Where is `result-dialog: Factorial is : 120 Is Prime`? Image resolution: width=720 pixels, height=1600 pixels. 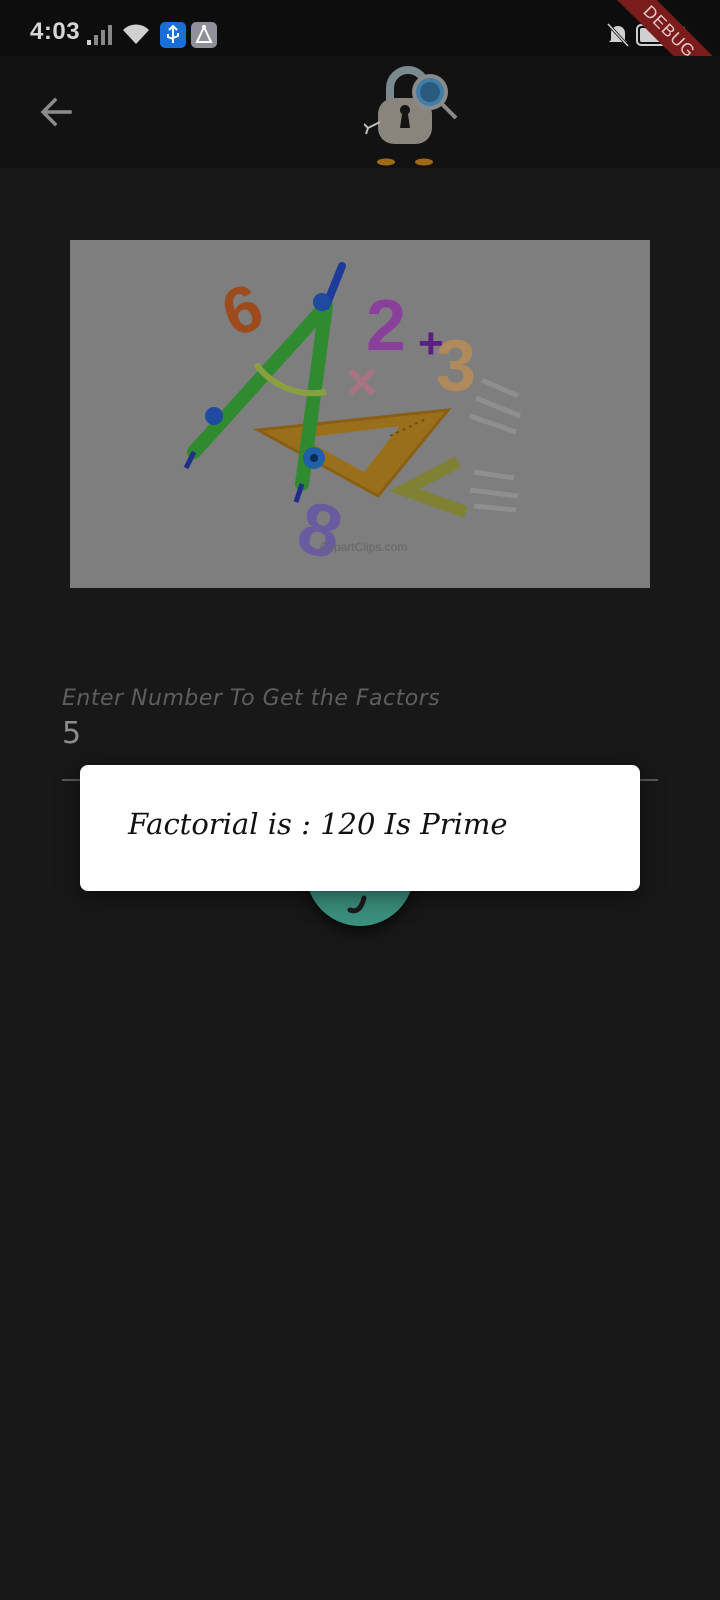
result-dialog: Factorial is : 120 Is Prime is located at coordinates (360, 828).